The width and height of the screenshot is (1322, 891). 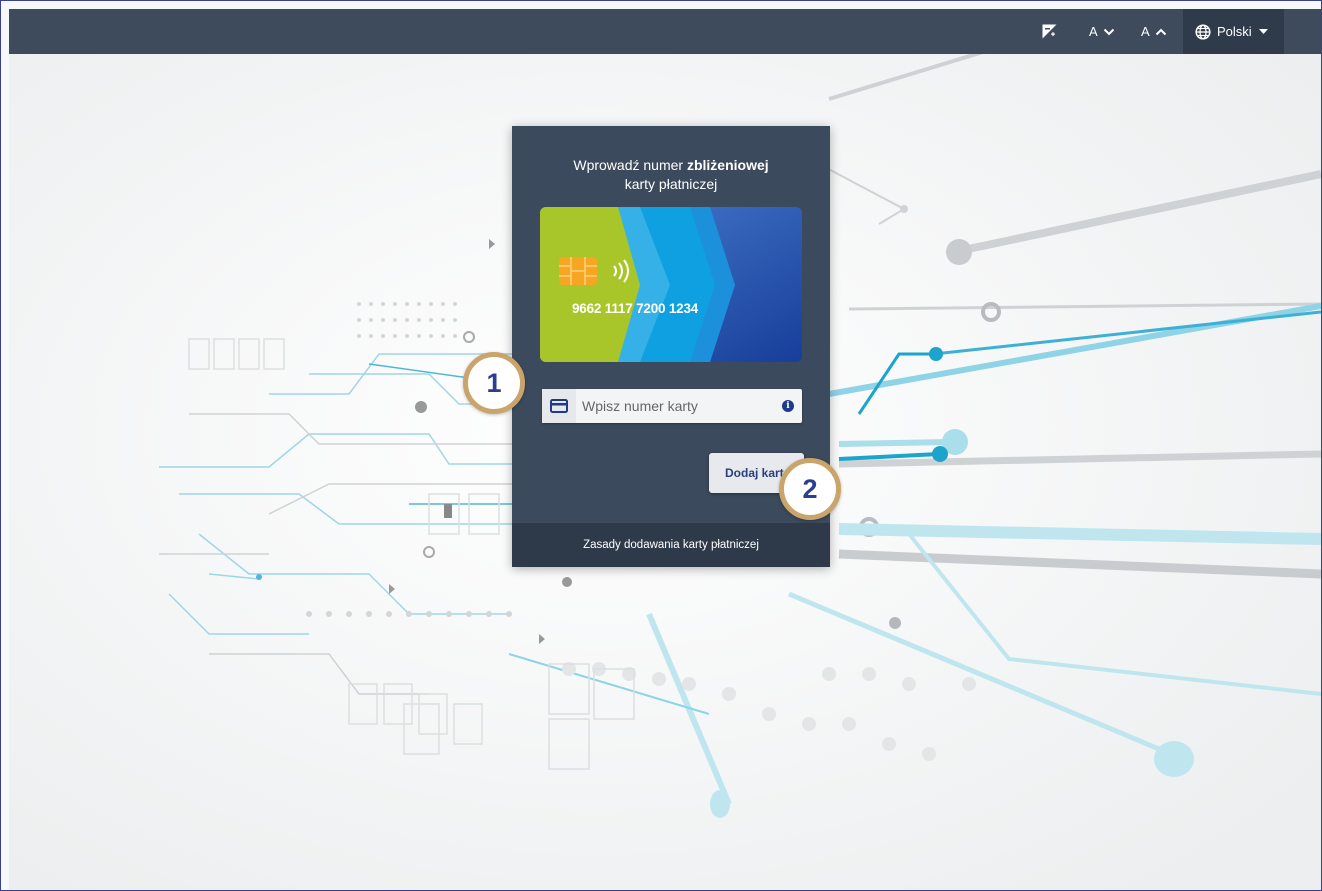 I want to click on card-number-example: 9662 1117 7200 1234, so click(x=635, y=308).